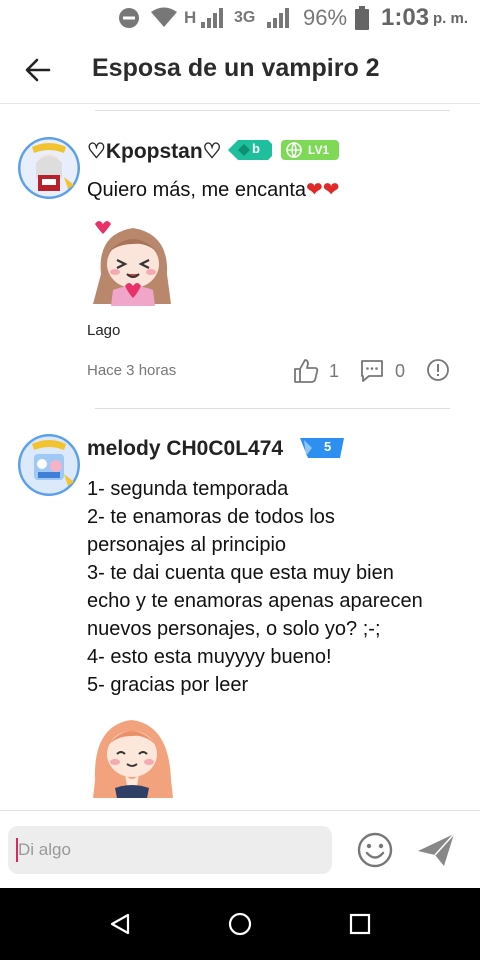 The width and height of the screenshot is (480, 960). What do you see at coordinates (129, 18) in the screenshot?
I see `do-not-disturb-icon` at bounding box center [129, 18].